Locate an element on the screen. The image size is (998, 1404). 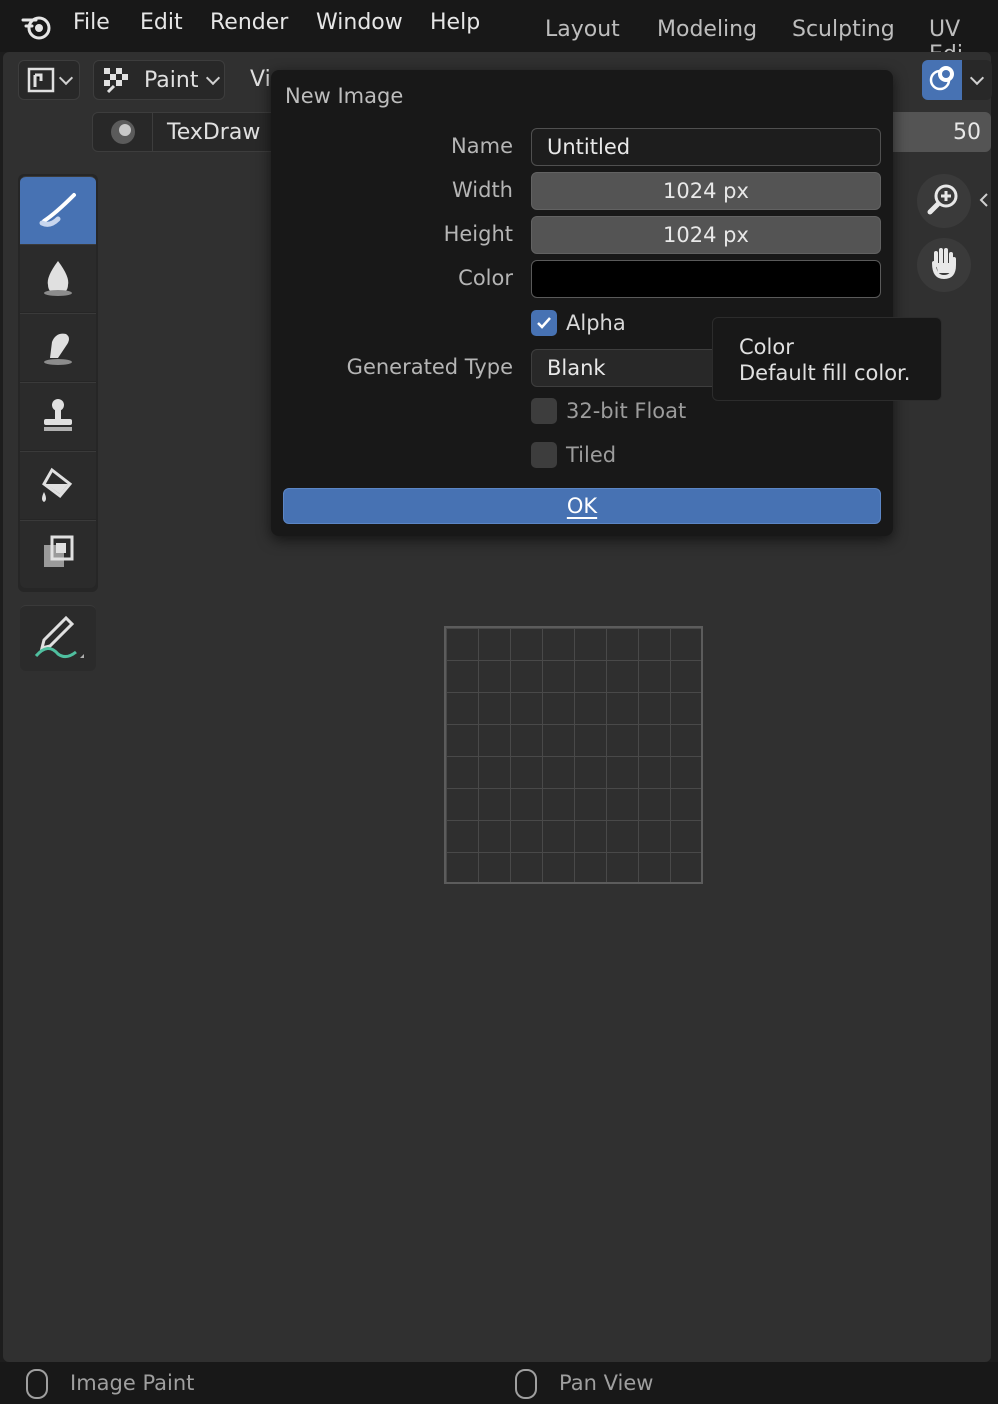
zoom-in-icon is located at coordinates (944, 201).